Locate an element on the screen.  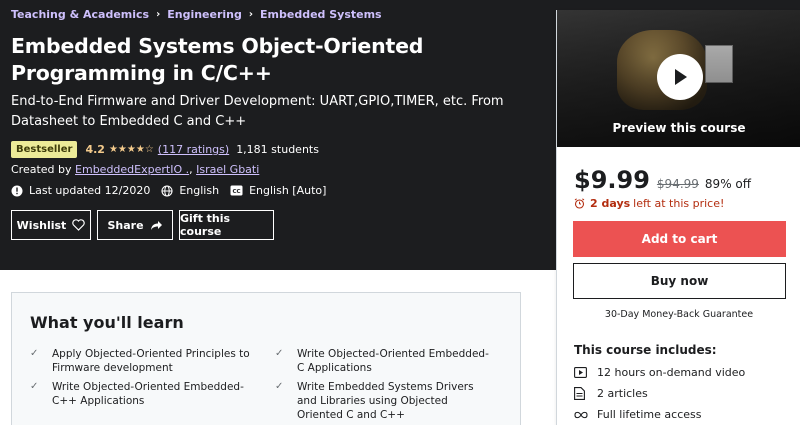
price-row: $9.99 $94.99 89% off is located at coordinates (662, 180).